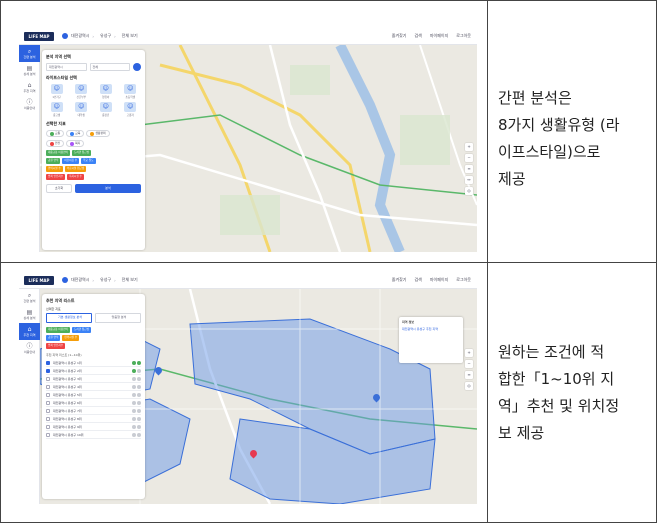 This screenshot has height=523, width=657. What do you see at coordinates (82, 109) in the screenshot?
I see `lifestyle-option: ☺ 대학생` at bounding box center [82, 109].